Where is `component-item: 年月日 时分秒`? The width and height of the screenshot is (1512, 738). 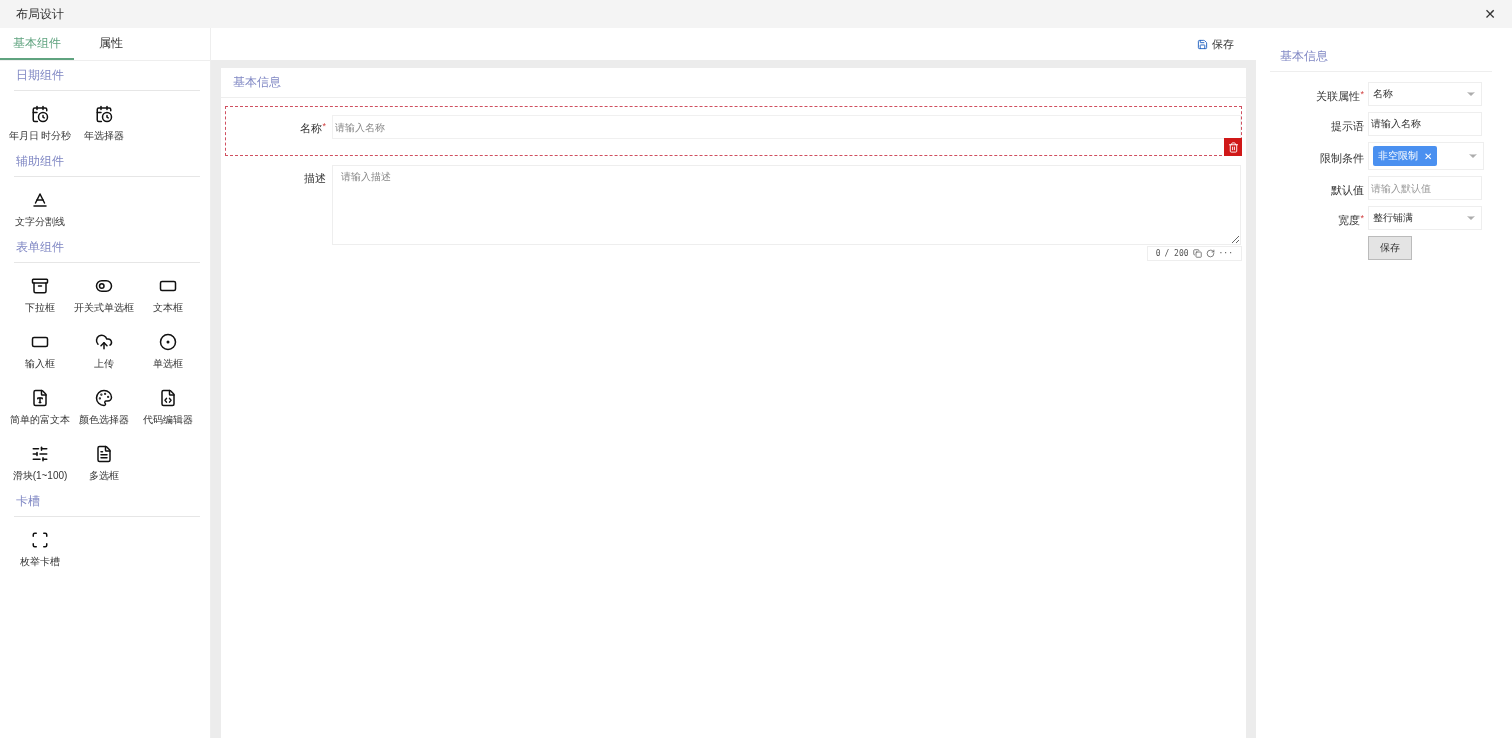
component-item: 年月日 时分秒 is located at coordinates (40, 124).